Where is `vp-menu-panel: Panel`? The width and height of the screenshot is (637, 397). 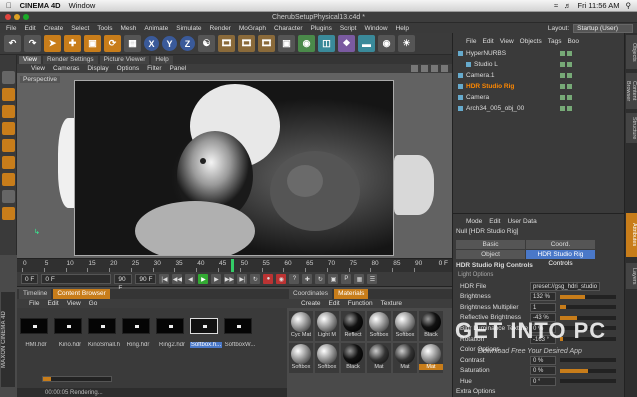 vp-menu-panel: Panel is located at coordinates (178, 68).